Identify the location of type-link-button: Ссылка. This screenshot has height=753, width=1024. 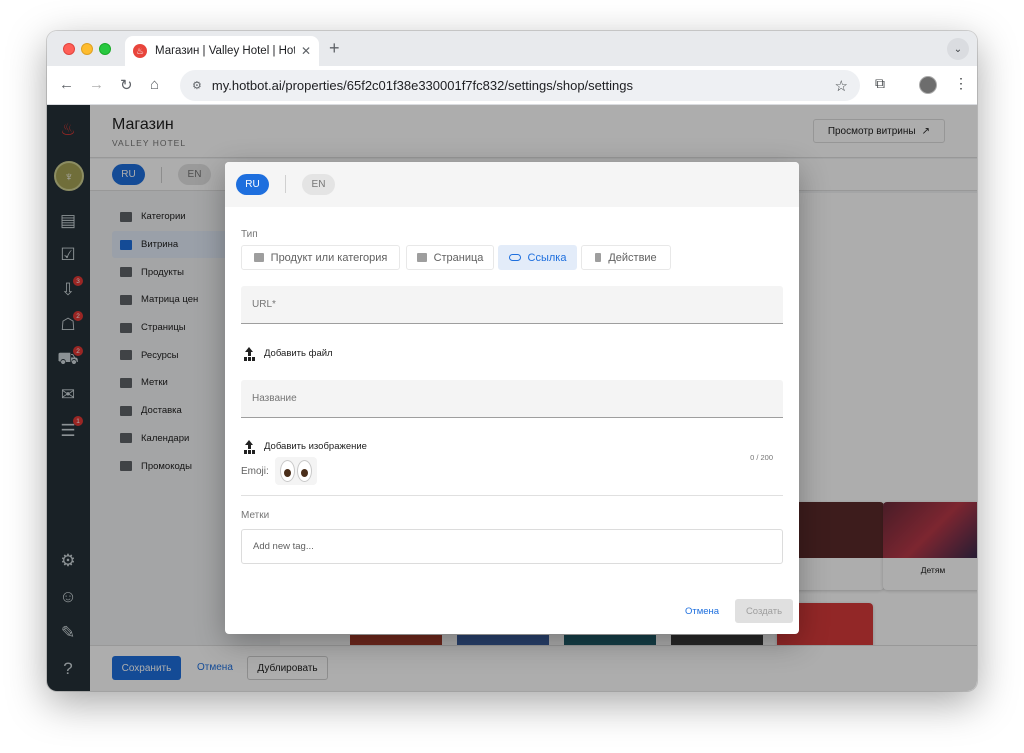
(537, 257).